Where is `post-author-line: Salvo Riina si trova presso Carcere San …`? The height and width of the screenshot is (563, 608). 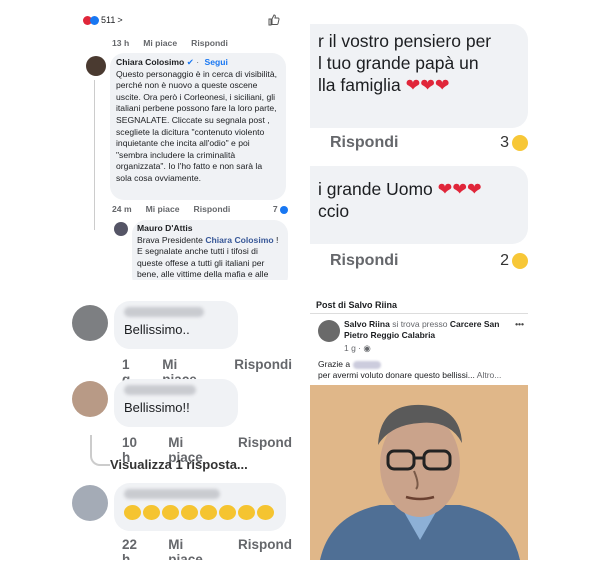 post-author-line: Salvo Riina si trova presso Carcere San … is located at coordinates (422, 329).